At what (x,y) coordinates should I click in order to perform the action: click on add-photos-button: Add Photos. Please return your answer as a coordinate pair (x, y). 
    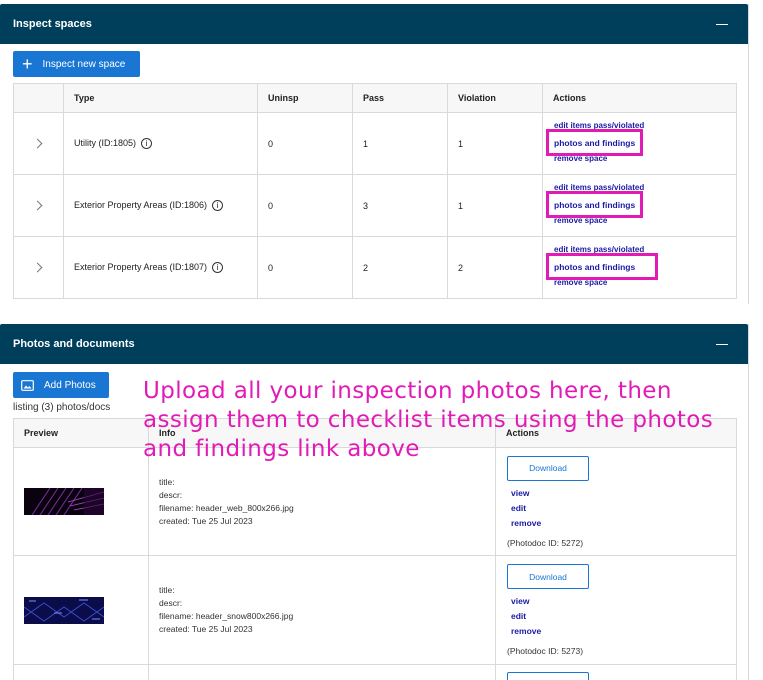
    Looking at the image, I should click on (61, 385).